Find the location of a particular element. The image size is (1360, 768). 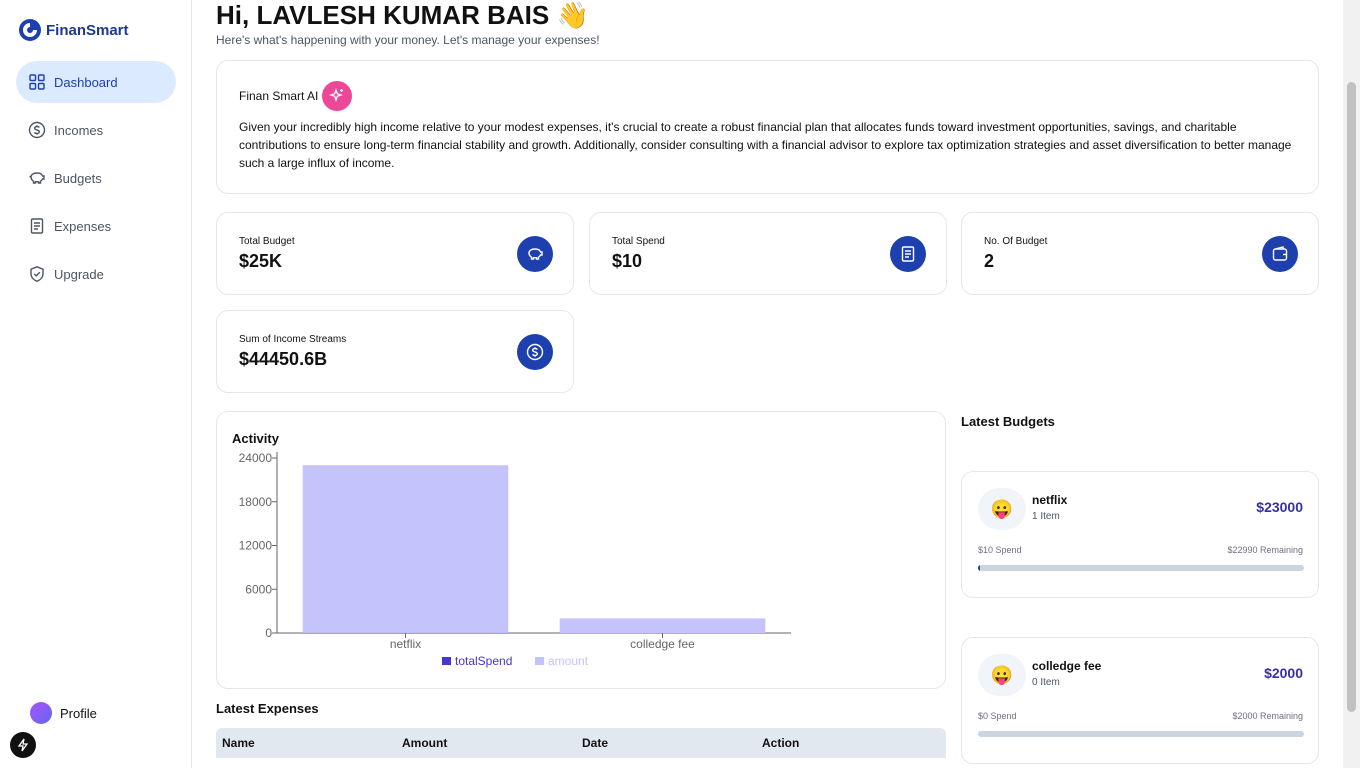

sidebar-item-upgrade: Upgrade is located at coordinates (96, 274).